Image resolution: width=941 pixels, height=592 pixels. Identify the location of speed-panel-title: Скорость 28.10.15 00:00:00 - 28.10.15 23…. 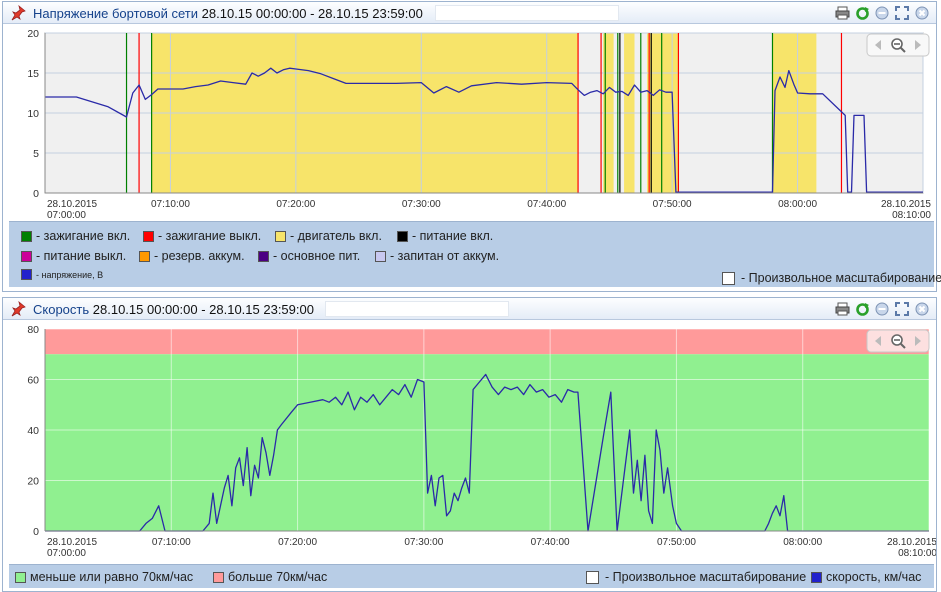
(173, 309).